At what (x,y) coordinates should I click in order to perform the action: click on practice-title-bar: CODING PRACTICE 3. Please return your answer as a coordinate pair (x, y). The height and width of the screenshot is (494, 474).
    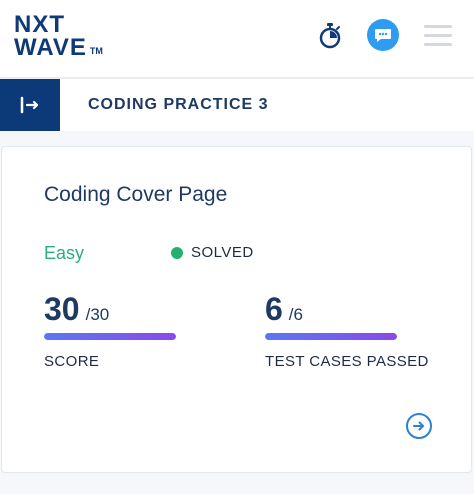
    Looking at the image, I should click on (237, 105).